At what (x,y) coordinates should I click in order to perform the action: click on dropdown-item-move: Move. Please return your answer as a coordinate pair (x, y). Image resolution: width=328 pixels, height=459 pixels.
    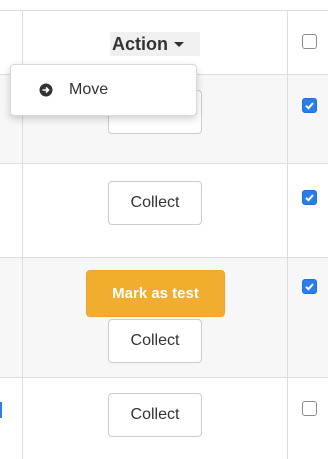
    Looking at the image, I should click on (88, 90).